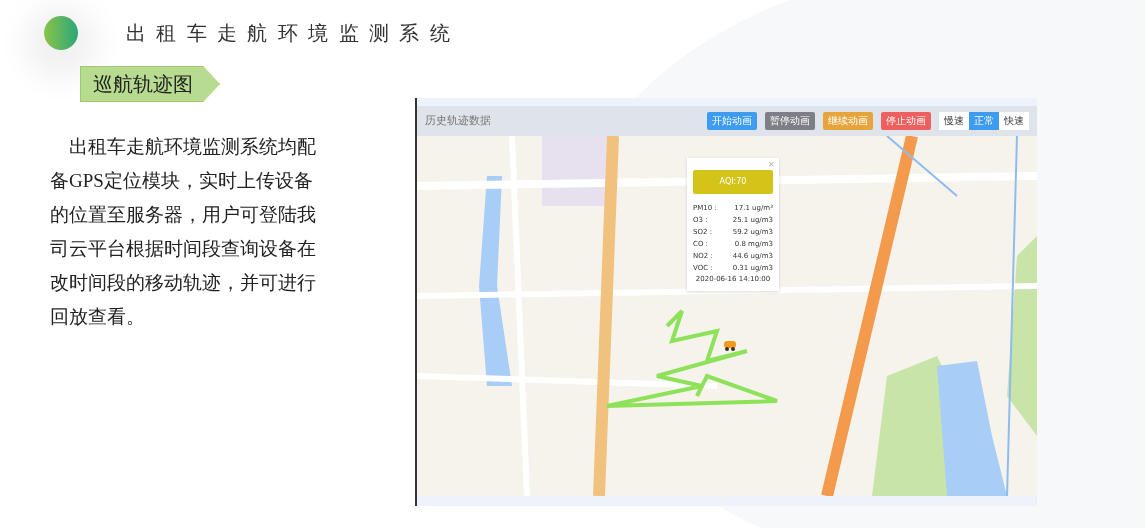  Describe the element at coordinates (984, 121) in the screenshot. I see `speed-option: 正常` at that location.